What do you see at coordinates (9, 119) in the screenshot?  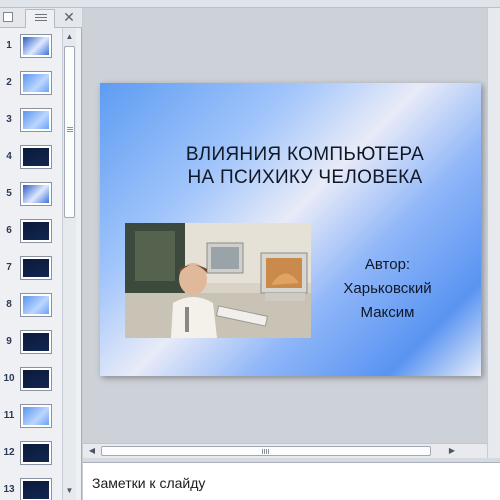 I see `slide-number: 3` at bounding box center [9, 119].